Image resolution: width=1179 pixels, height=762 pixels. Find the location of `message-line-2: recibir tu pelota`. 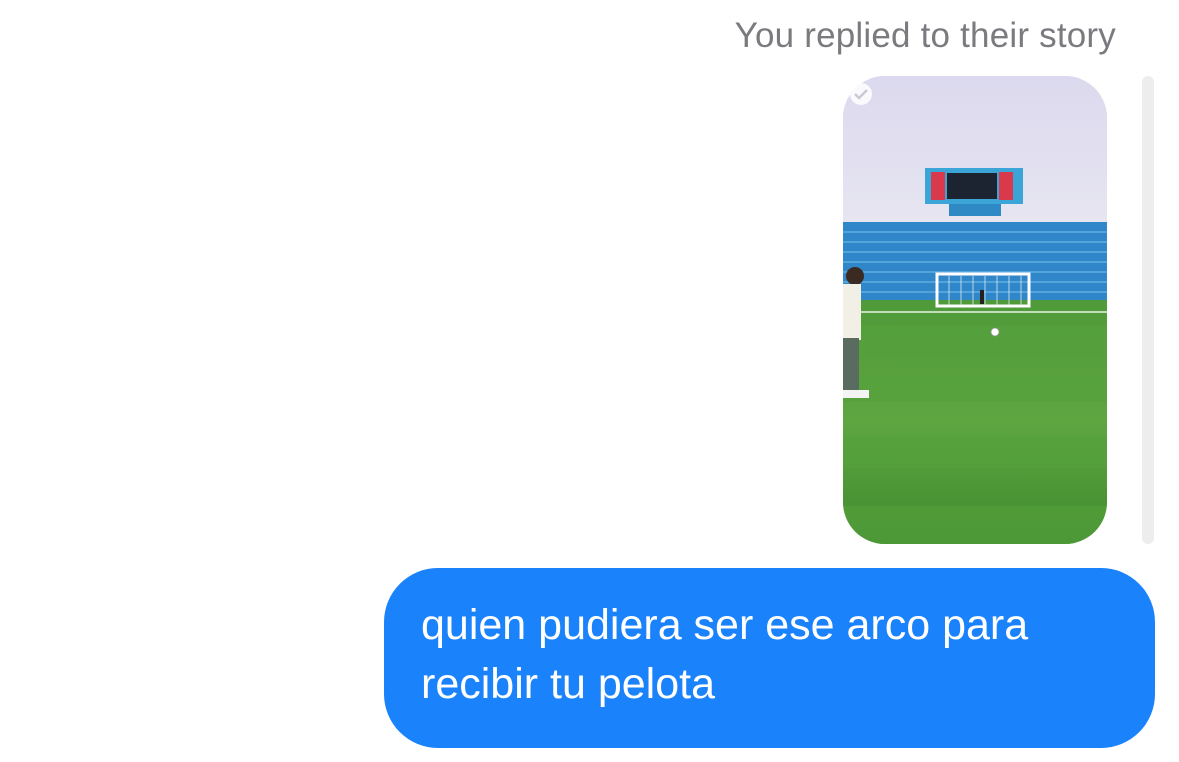

message-line-2: recibir tu pelota is located at coordinates (568, 684).